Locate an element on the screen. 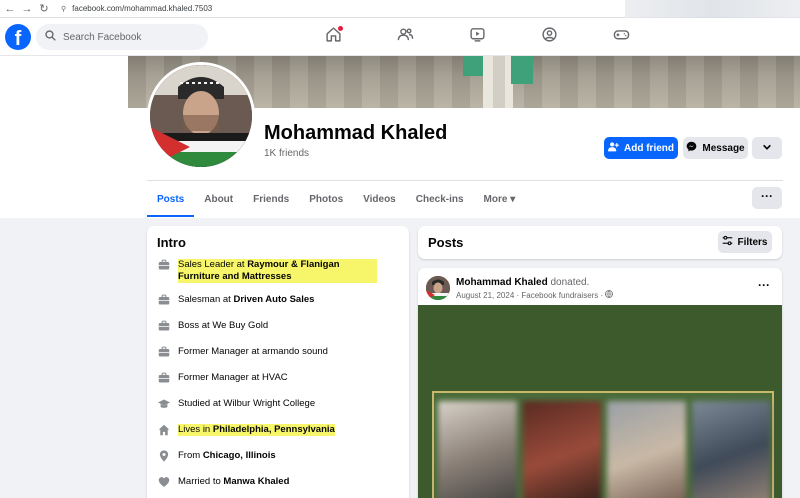 The width and height of the screenshot is (800, 498). post-header-text: Mohammad Khaled donated. is located at coordinates (522, 282).